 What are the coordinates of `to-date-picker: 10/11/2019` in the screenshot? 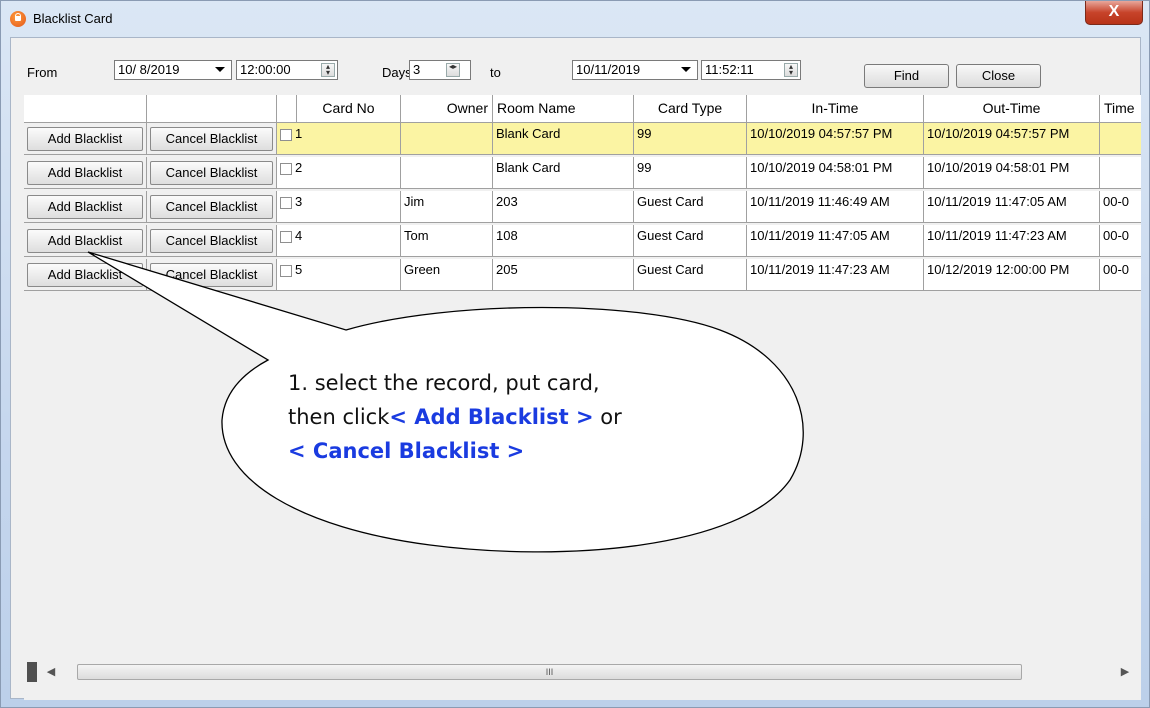 It's located at (635, 70).